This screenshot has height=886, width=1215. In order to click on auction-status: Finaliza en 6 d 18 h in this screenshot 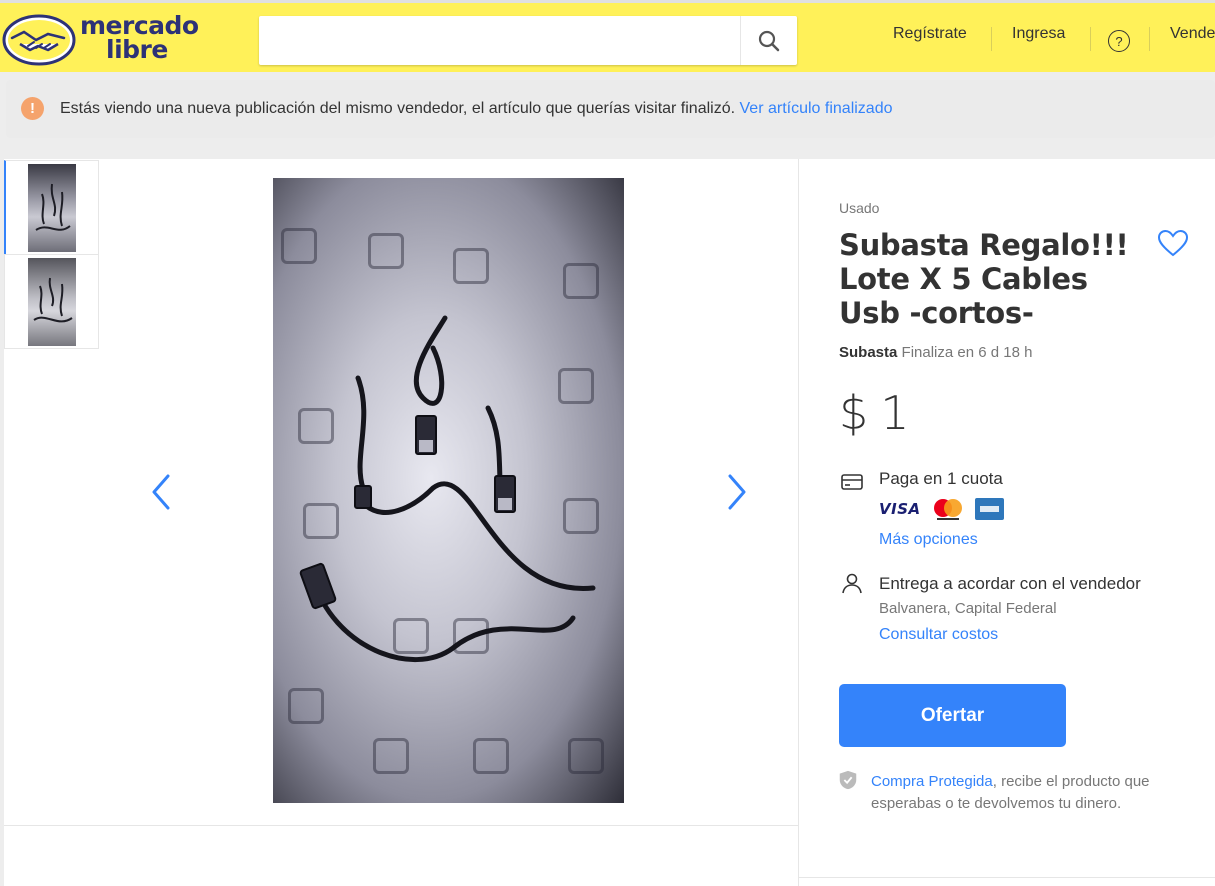, I will do `click(967, 352)`.